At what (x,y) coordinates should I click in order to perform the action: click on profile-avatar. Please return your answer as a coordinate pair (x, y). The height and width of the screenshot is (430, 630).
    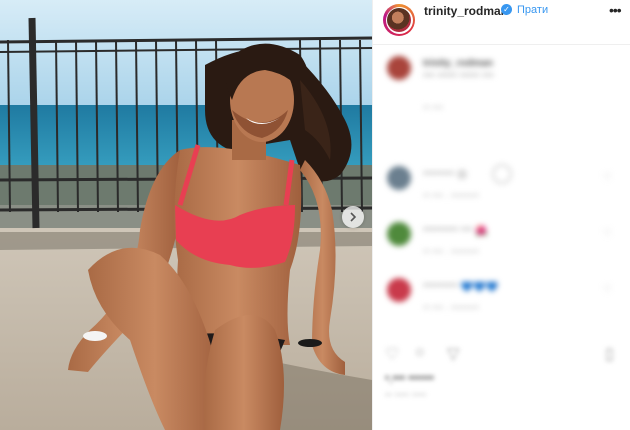
    Looking at the image, I should click on (399, 20).